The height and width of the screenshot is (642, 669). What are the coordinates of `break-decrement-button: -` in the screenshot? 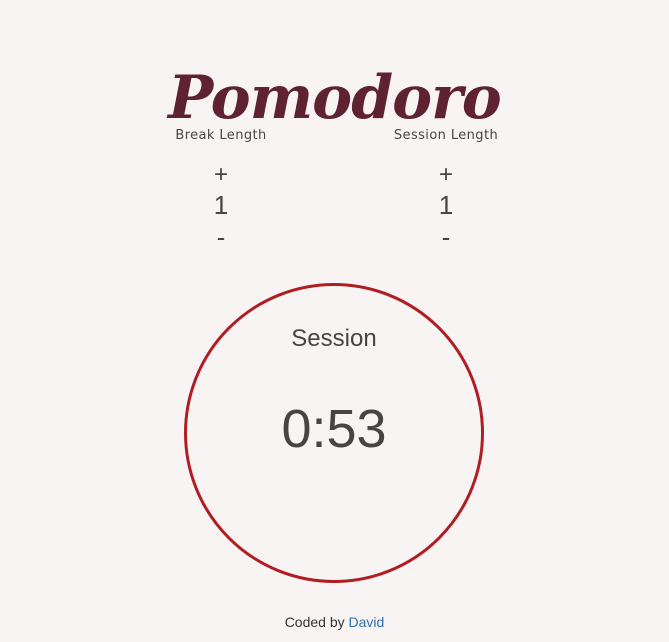 It's located at (221, 237).